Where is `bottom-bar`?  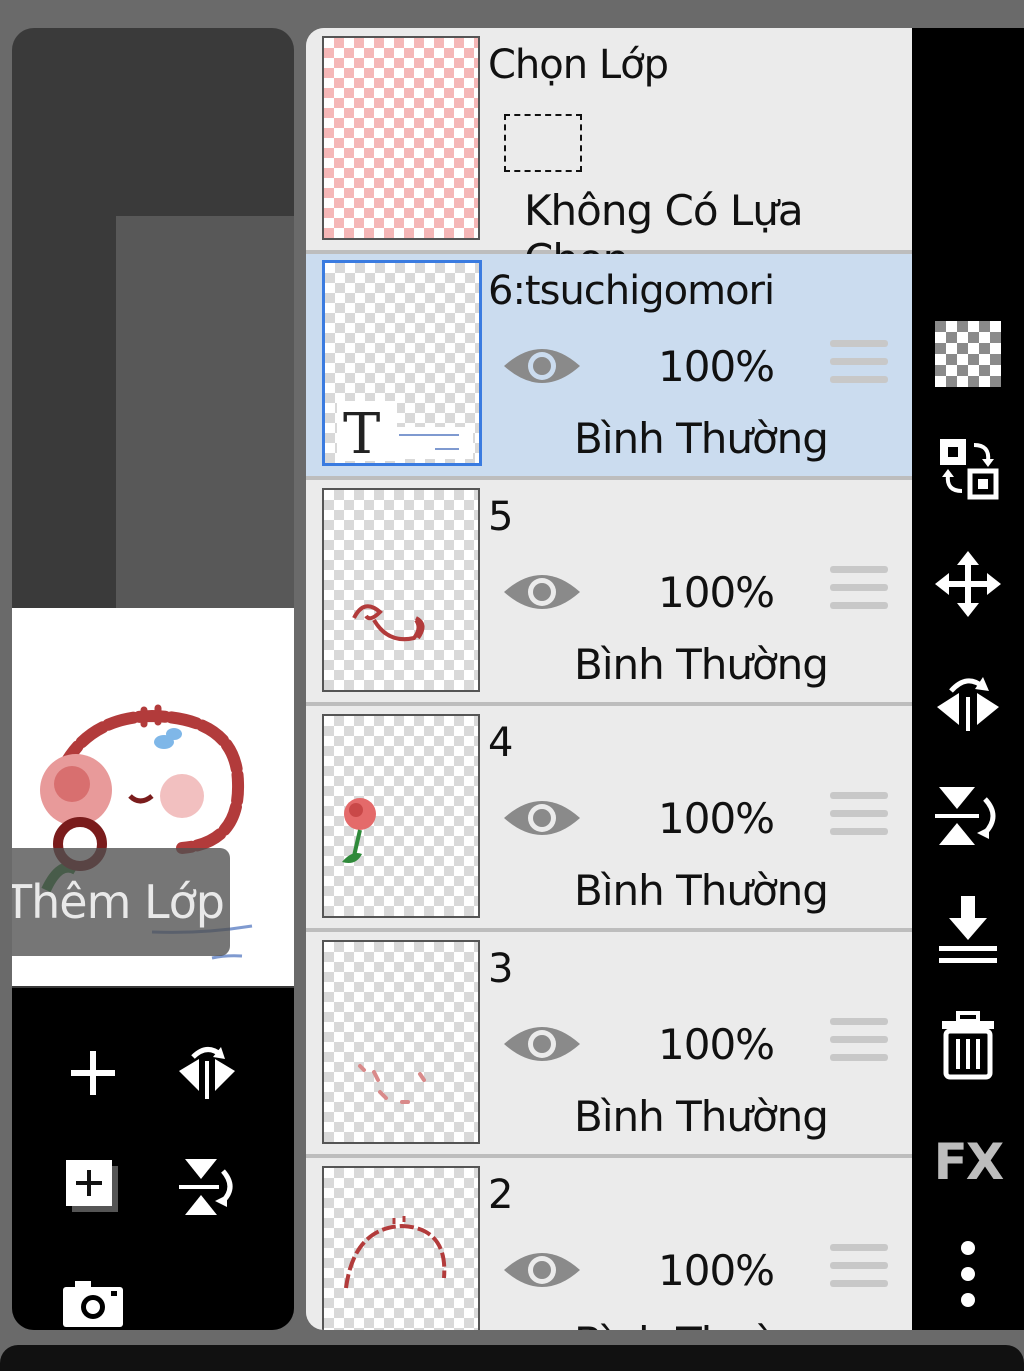 bottom-bar is located at coordinates (512, 1358).